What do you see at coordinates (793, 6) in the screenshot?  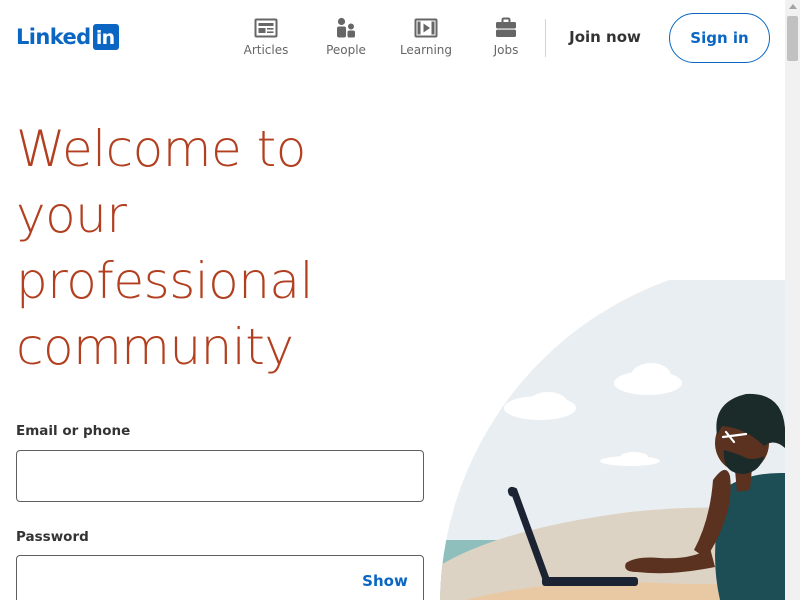 I see `scroll-up-arrow-icon` at bounding box center [793, 6].